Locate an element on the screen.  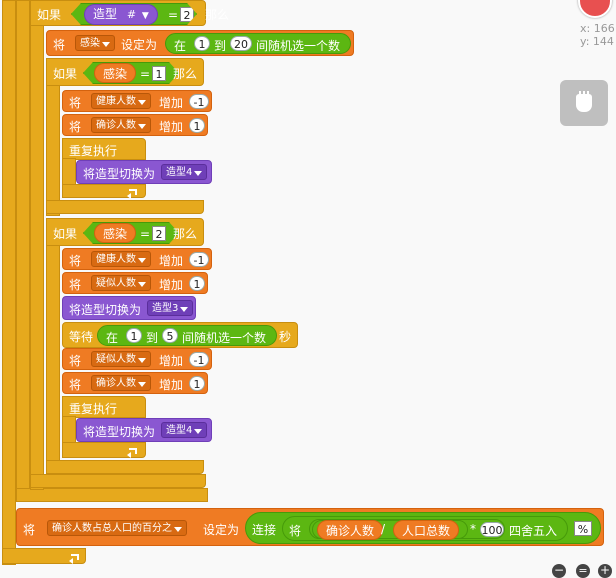
multiply-factor: 100 is located at coordinates (492, 529).